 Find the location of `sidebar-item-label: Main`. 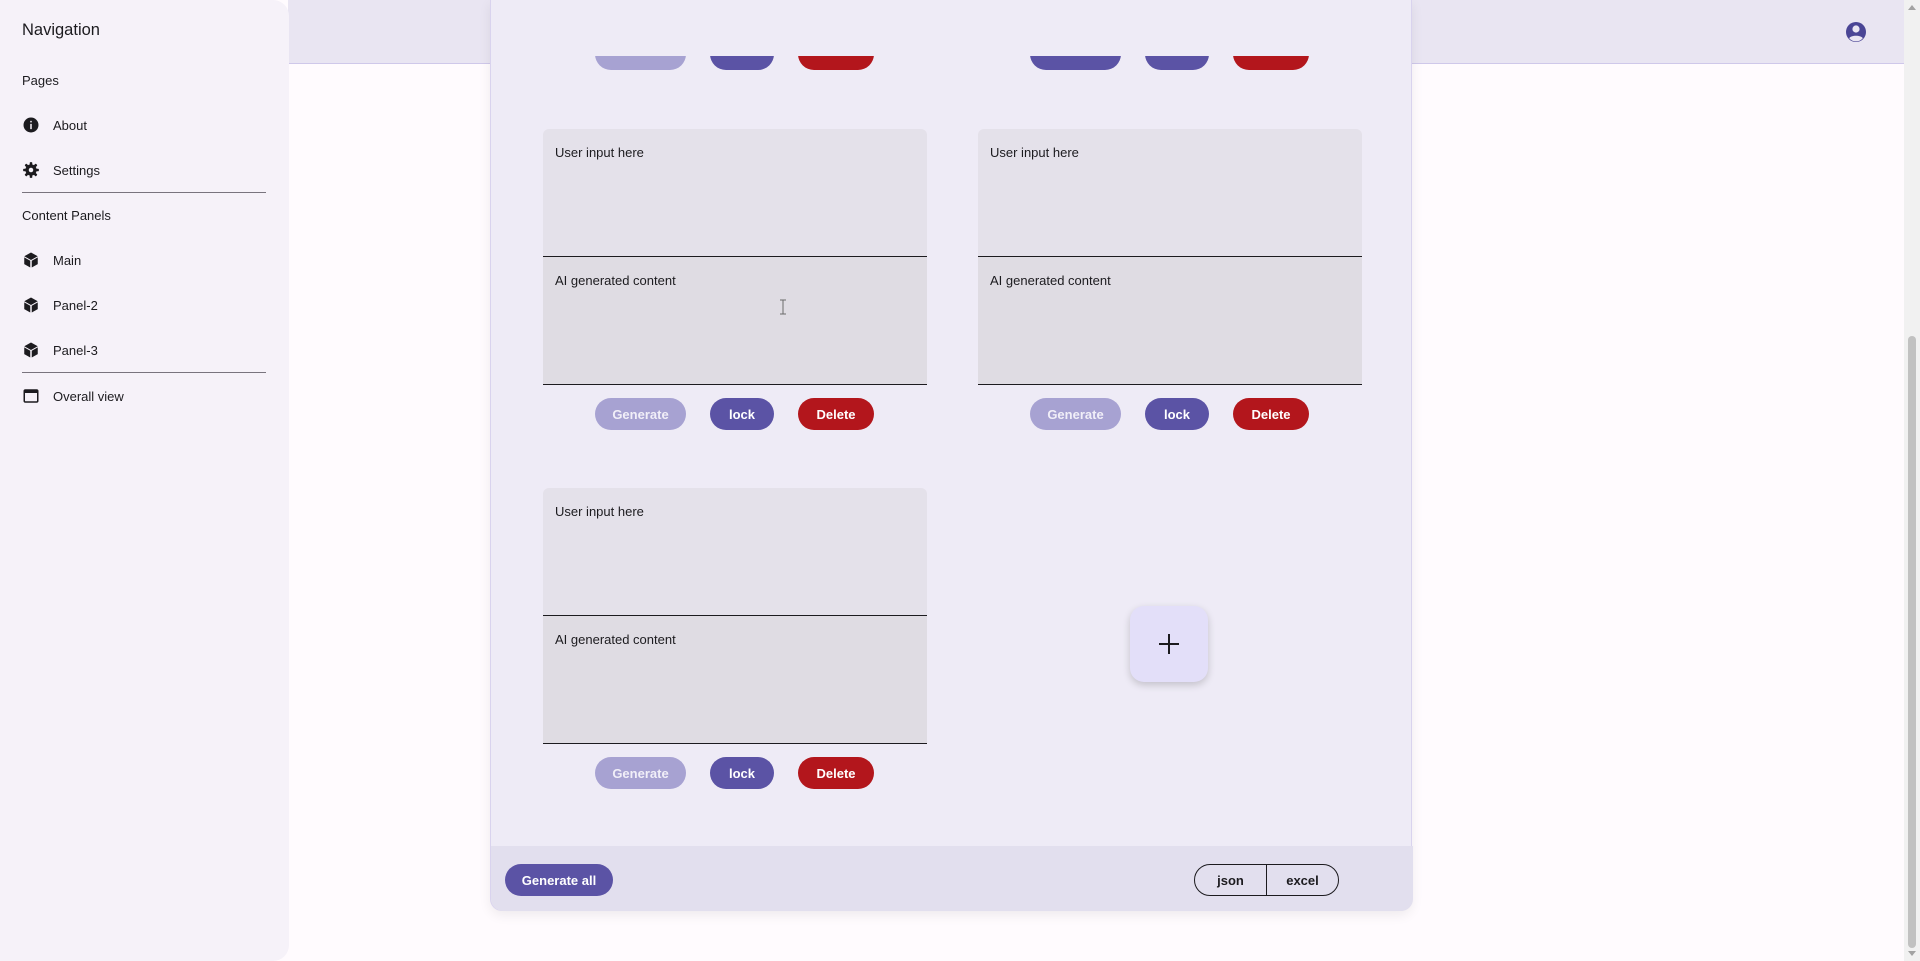

sidebar-item-label: Main is located at coordinates (67, 260).